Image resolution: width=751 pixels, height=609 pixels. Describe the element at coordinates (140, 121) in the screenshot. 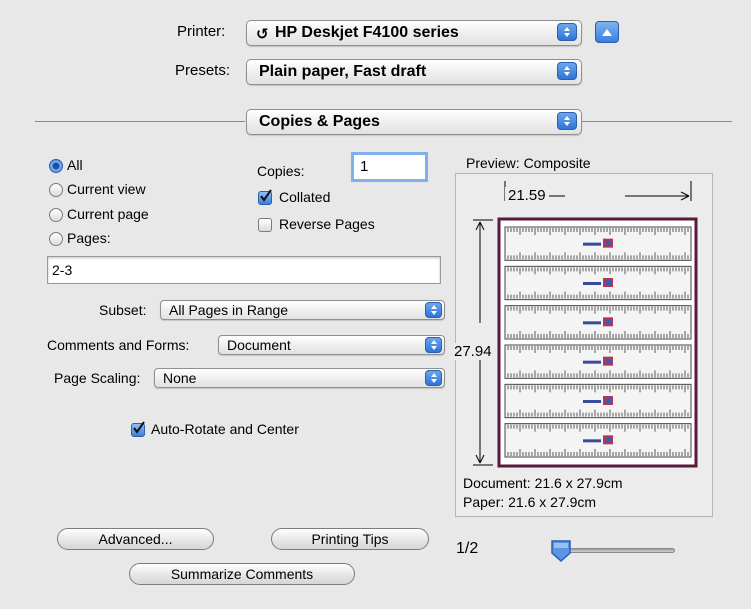

I see `divider-left` at that location.